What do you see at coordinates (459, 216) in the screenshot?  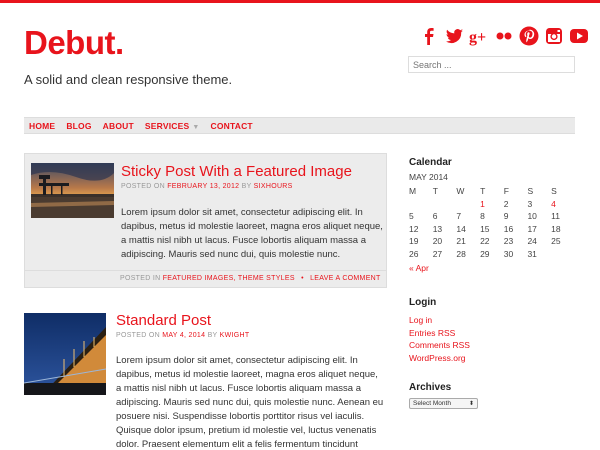 I see `calendar-day: 7` at bounding box center [459, 216].